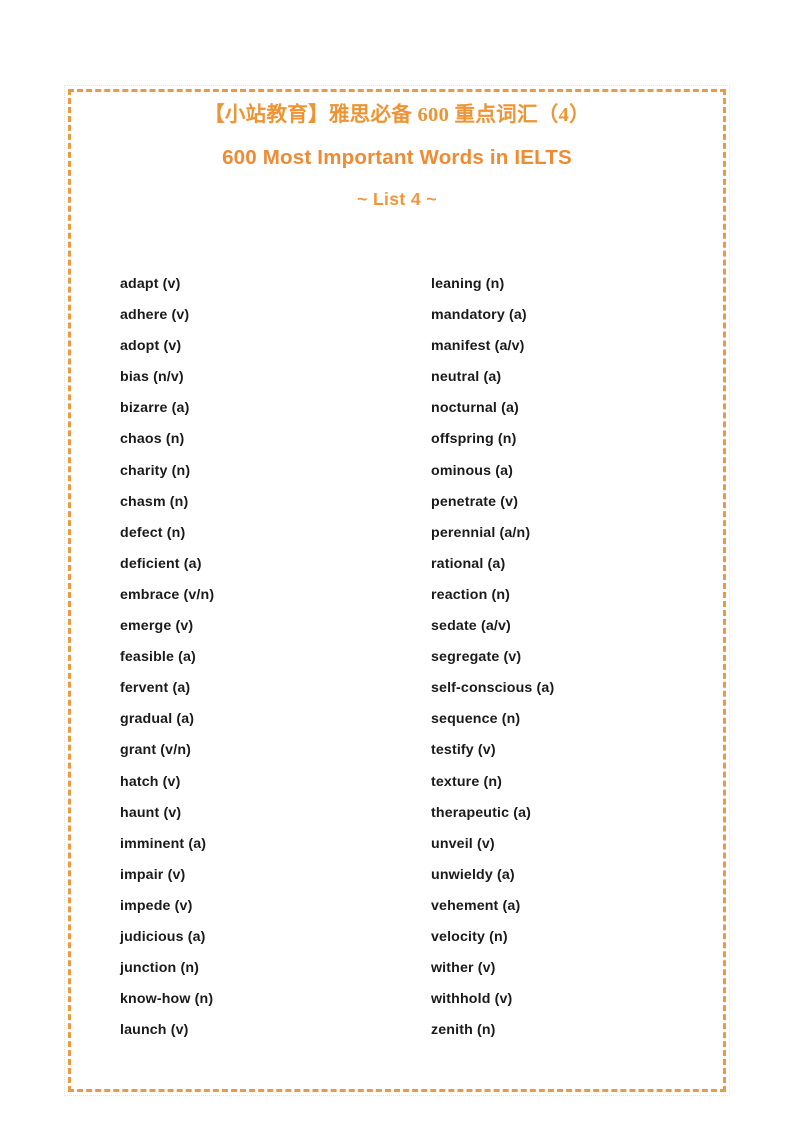  I want to click on title-english: 600 Most Important Words in IELTS, so click(397, 157).